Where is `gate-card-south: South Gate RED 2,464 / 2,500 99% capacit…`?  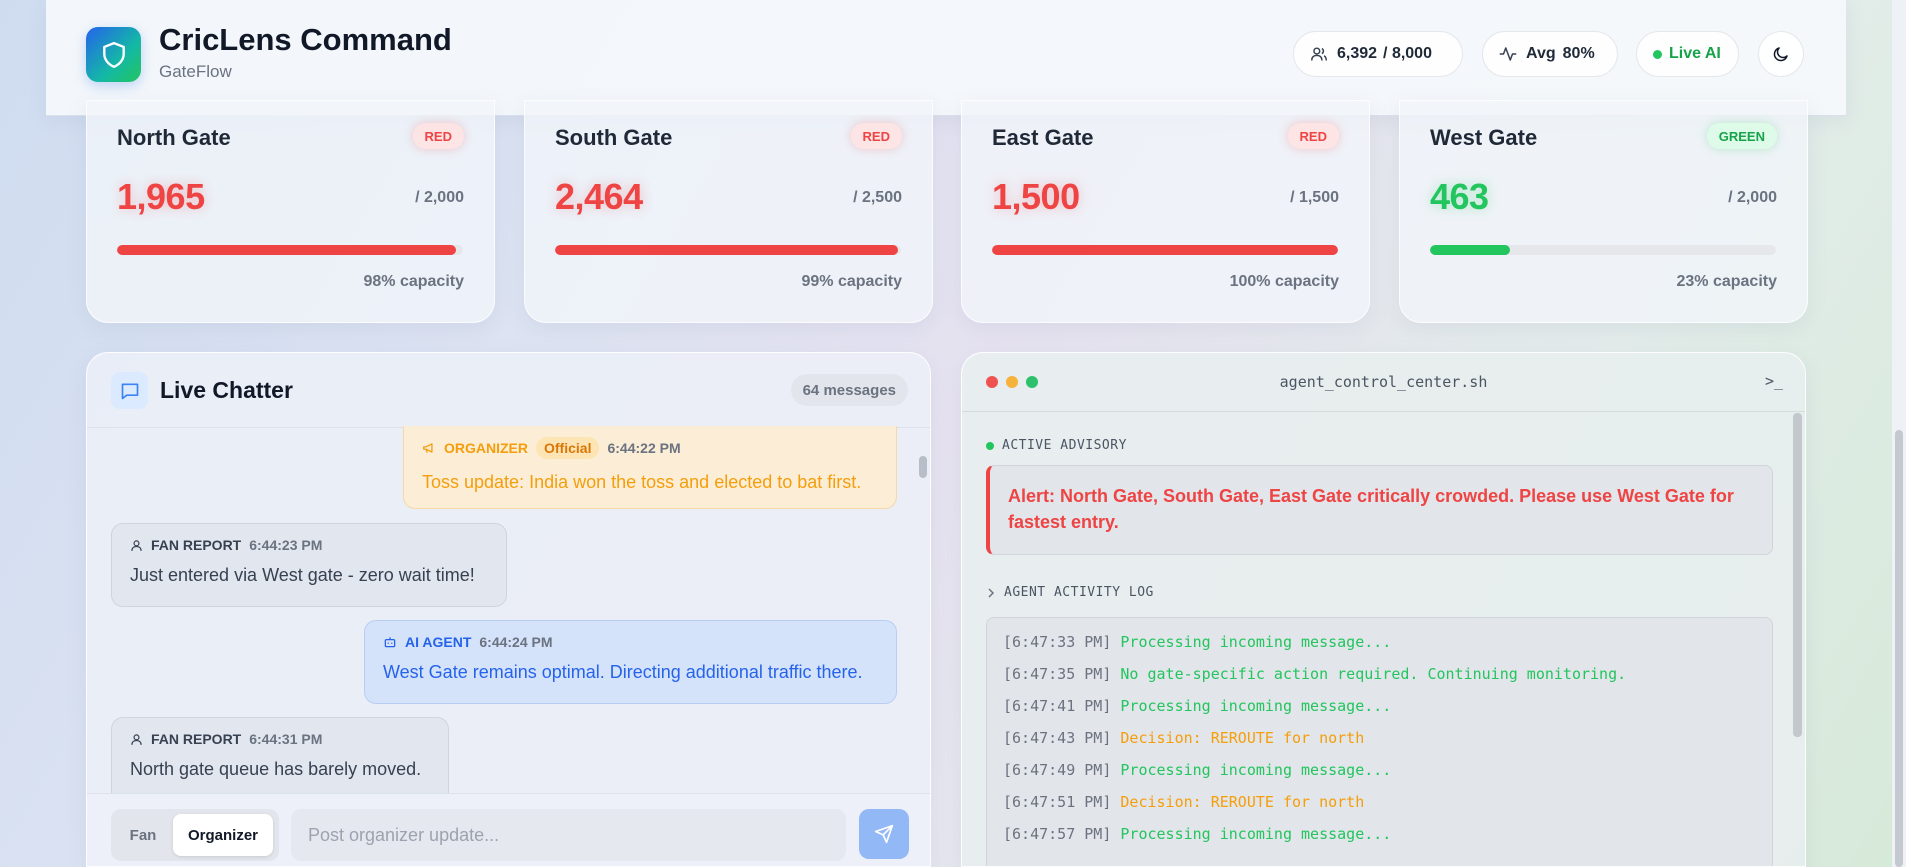
gate-card-south: South Gate RED 2,464 / 2,500 99% capacit… is located at coordinates (728, 211).